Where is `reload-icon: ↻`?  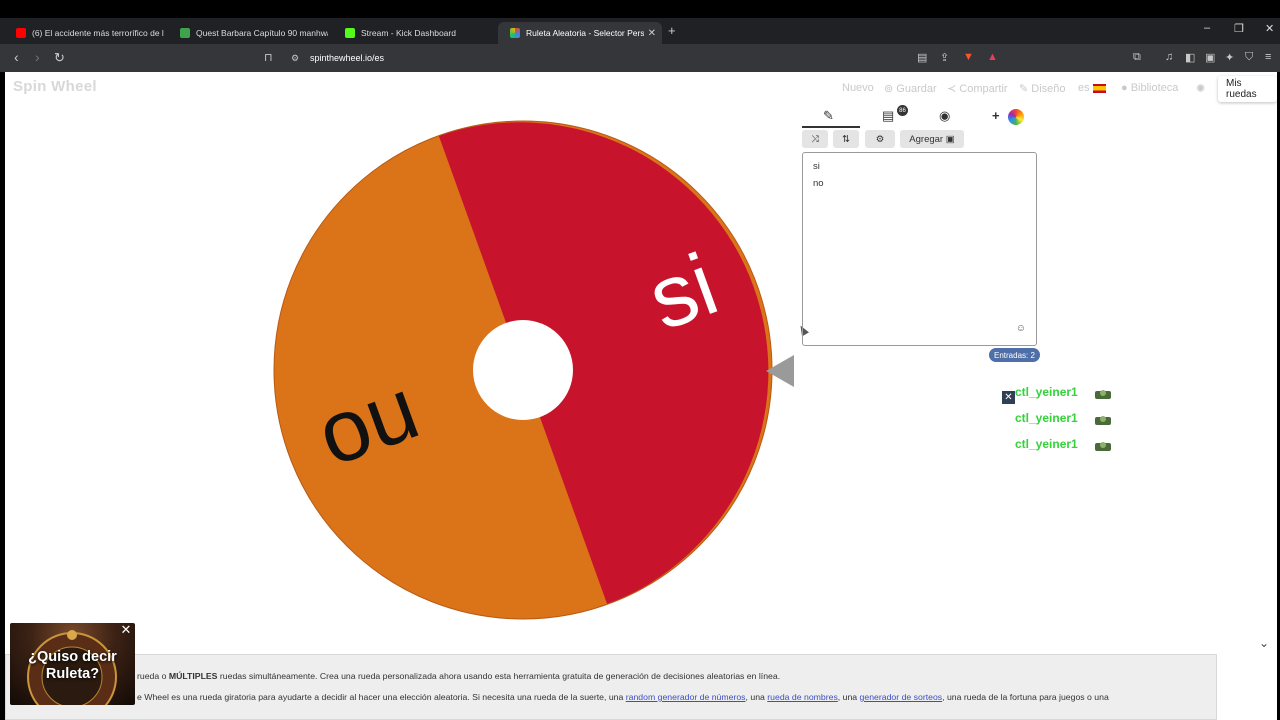
reload-icon: ↻ is located at coordinates (59, 58).